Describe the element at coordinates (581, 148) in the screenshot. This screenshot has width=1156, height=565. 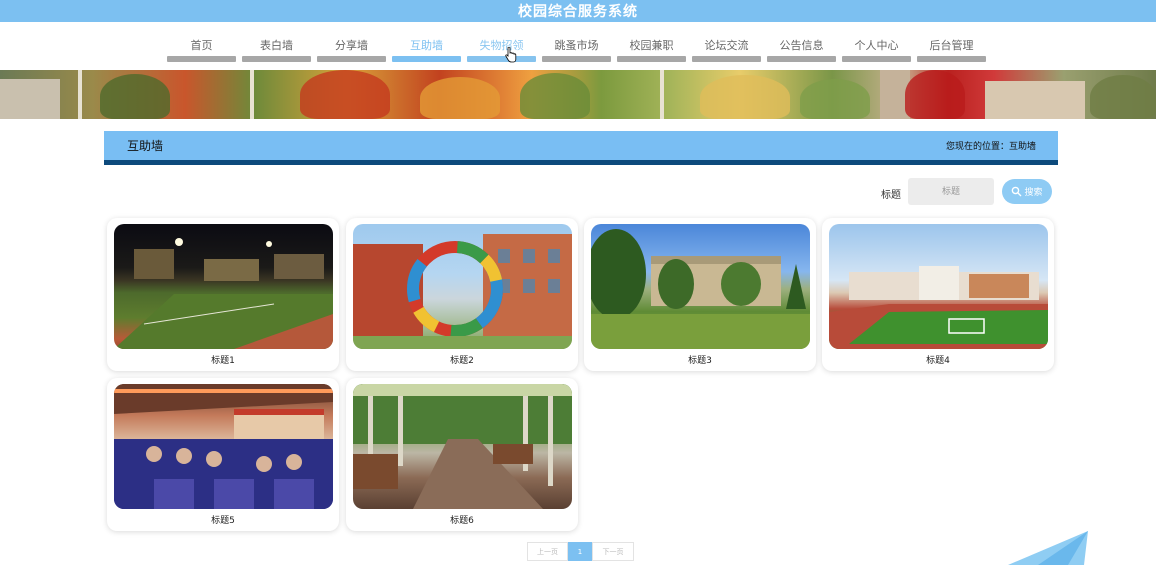
I see `section-header: 互助墙 您现在的位置：互助墙` at that location.